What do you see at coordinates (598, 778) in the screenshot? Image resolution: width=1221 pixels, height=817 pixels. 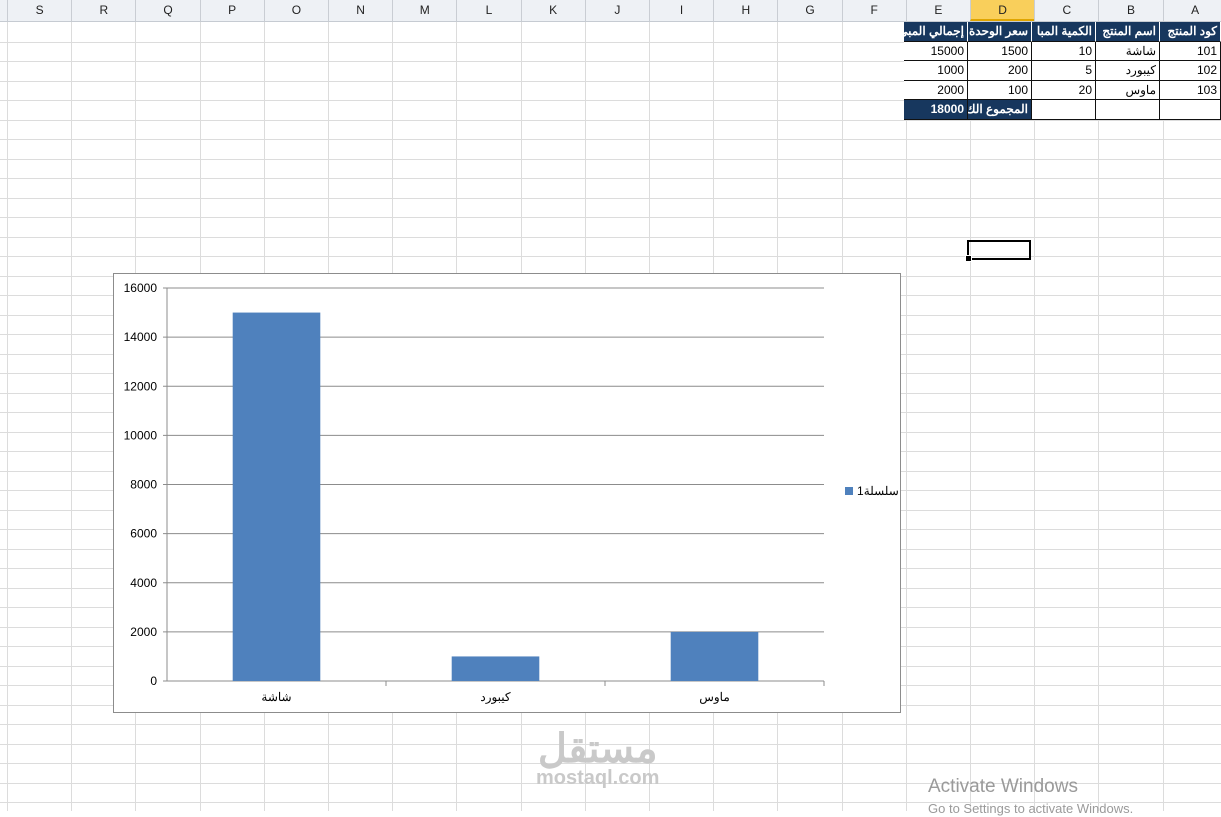 I see `watermark-latin: mostaql.com` at bounding box center [598, 778].